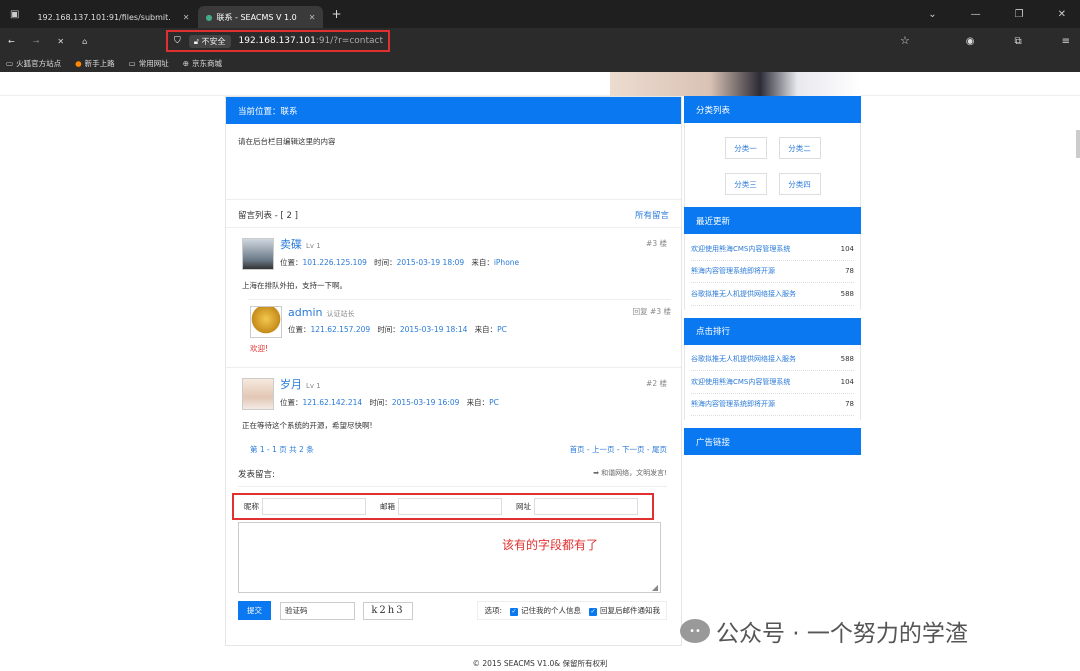 This screenshot has height=671, width=1080. Describe the element at coordinates (772, 165) in the screenshot. I see `category-grid: 分类一 分类二 分类三 分类四` at that location.